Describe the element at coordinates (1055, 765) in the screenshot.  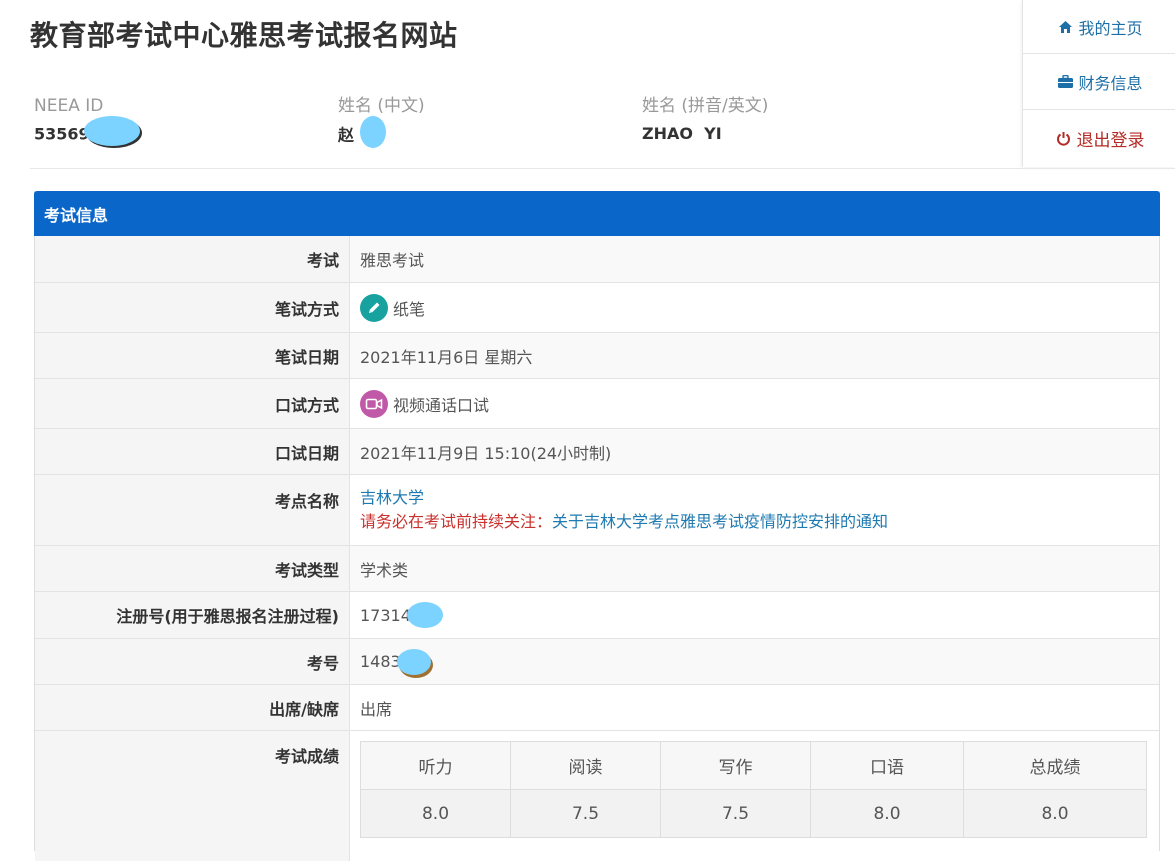
I see `score-header: 总成绩` at that location.